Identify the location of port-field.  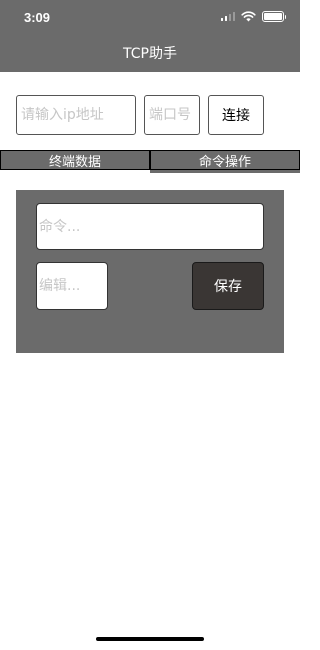
(172, 115).